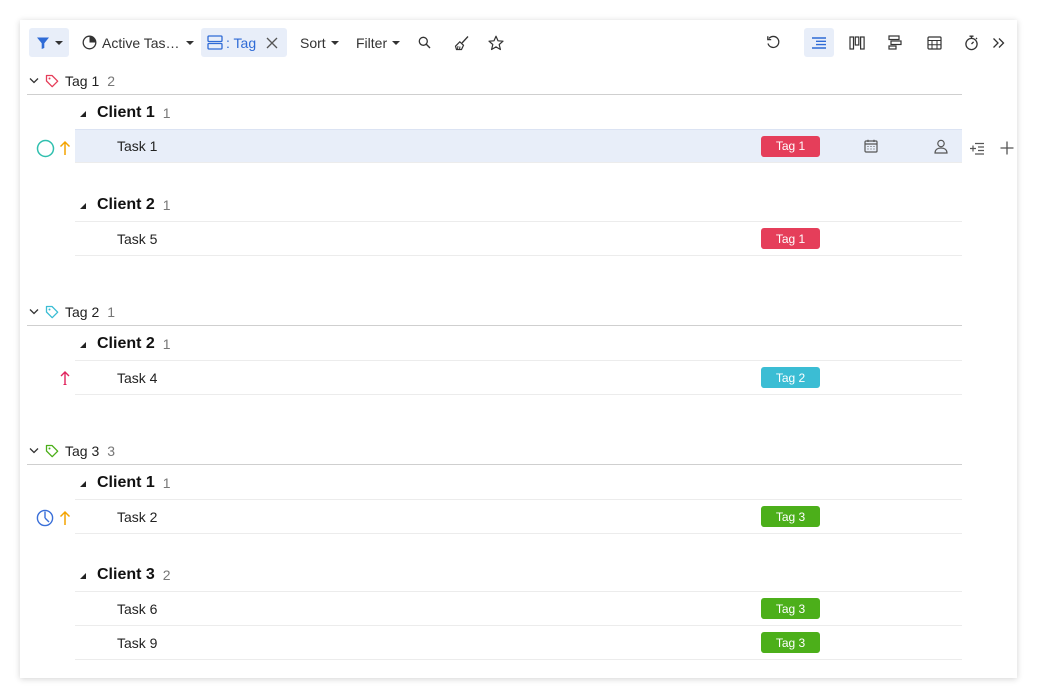 The width and height of the screenshot is (1038, 699). What do you see at coordinates (82, 311) in the screenshot?
I see `group-title: Tag 2` at bounding box center [82, 311].